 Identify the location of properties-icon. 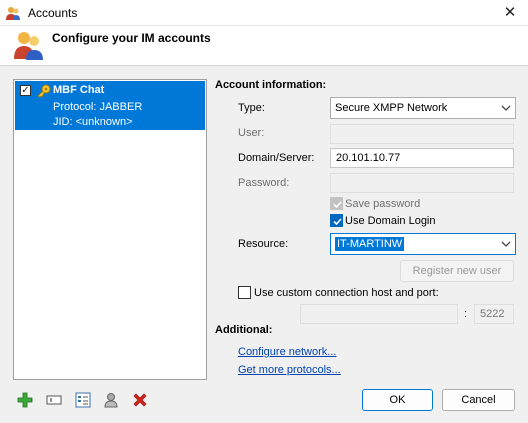
(83, 400).